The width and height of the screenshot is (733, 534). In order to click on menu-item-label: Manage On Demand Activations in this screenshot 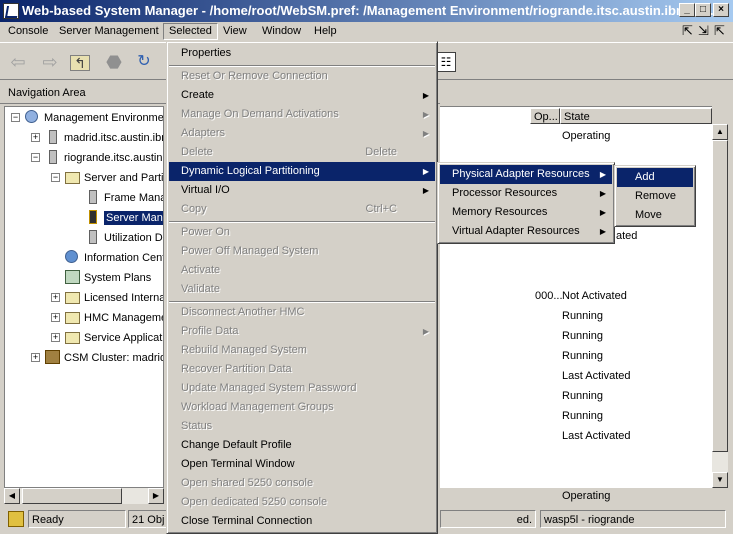, I will do `click(260, 114)`.